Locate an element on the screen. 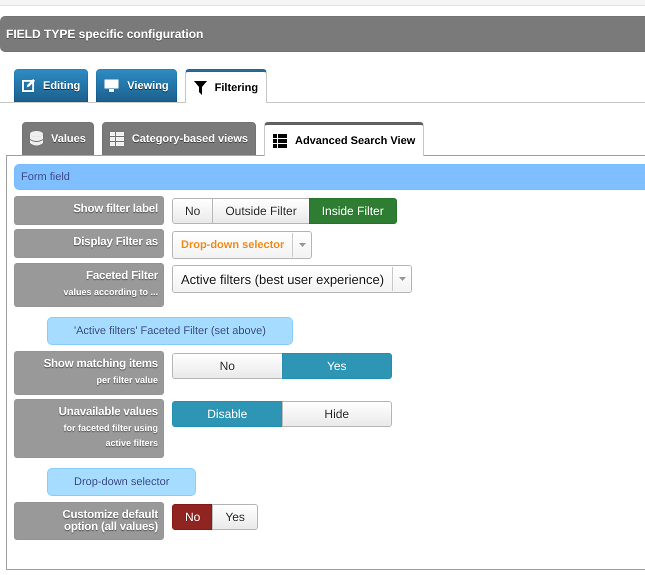 The width and height of the screenshot is (645, 575). label-text: Unavailable values is located at coordinates (108, 412).